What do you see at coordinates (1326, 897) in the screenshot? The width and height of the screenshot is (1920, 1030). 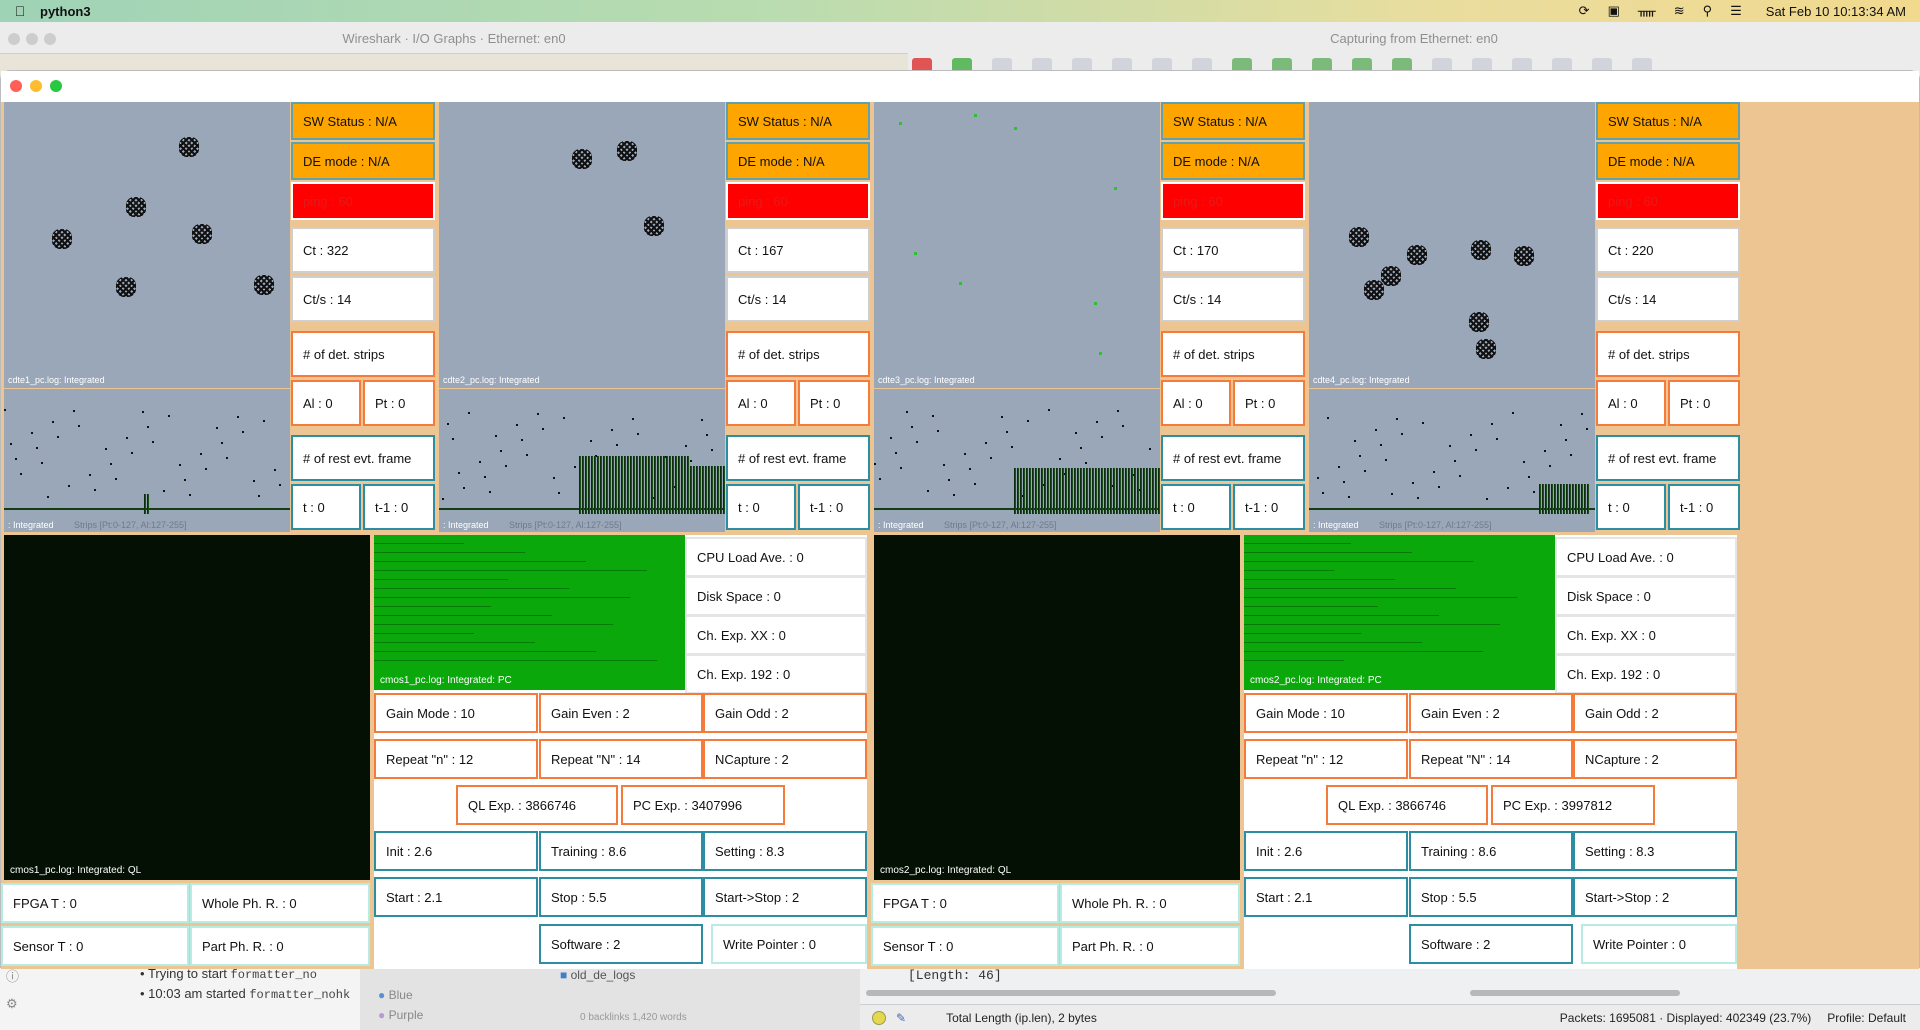 I see `start-field: Start : 2.1` at bounding box center [1326, 897].